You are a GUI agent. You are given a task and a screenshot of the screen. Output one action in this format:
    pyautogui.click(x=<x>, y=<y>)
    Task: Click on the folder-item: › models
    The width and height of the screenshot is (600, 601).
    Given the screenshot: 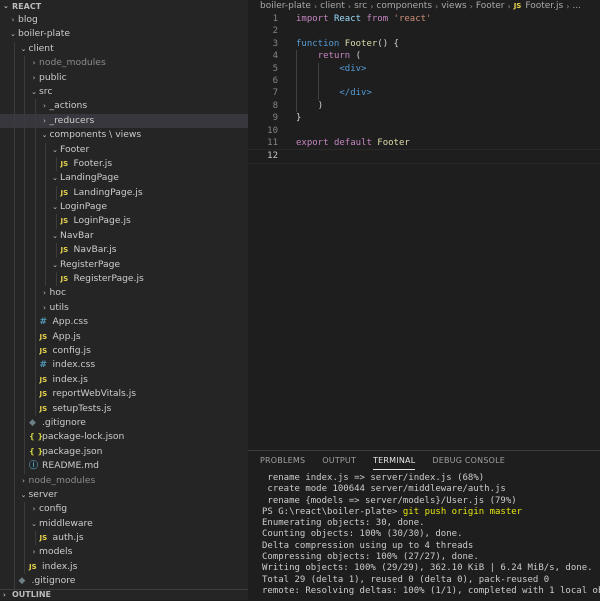 What is the action you would take?
    pyautogui.click(x=124, y=552)
    